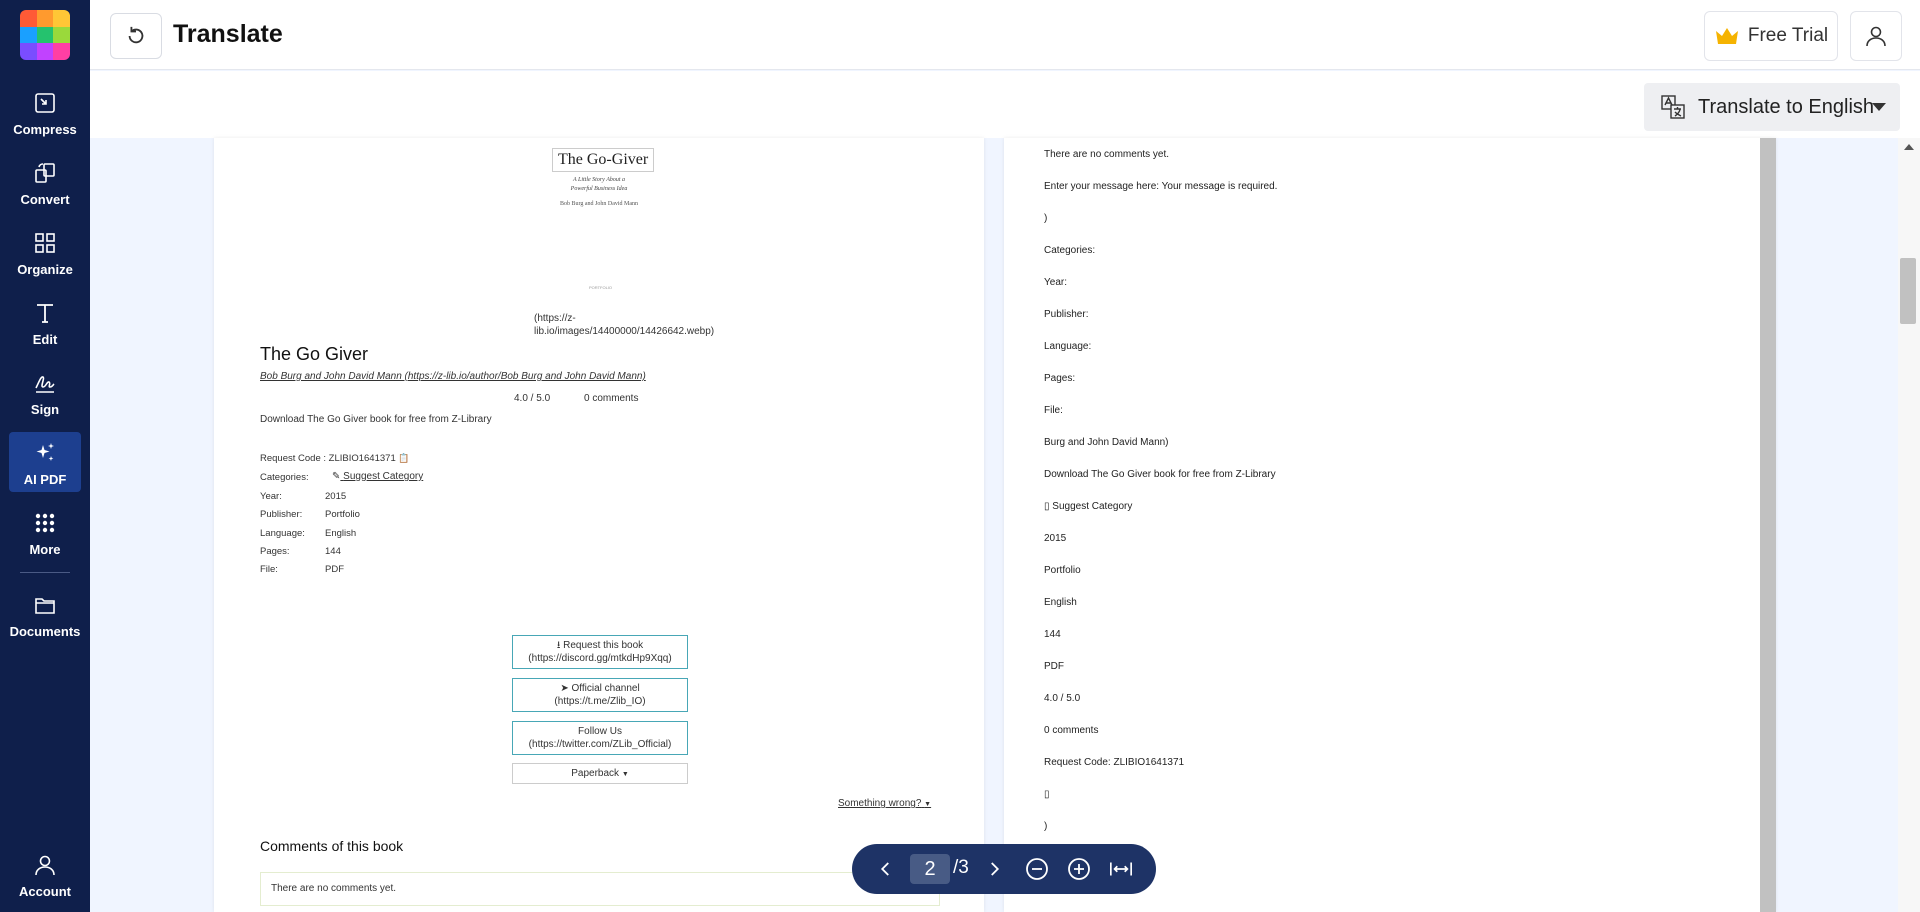 The height and width of the screenshot is (912, 1920). I want to click on previous-page-button, so click(886, 869).